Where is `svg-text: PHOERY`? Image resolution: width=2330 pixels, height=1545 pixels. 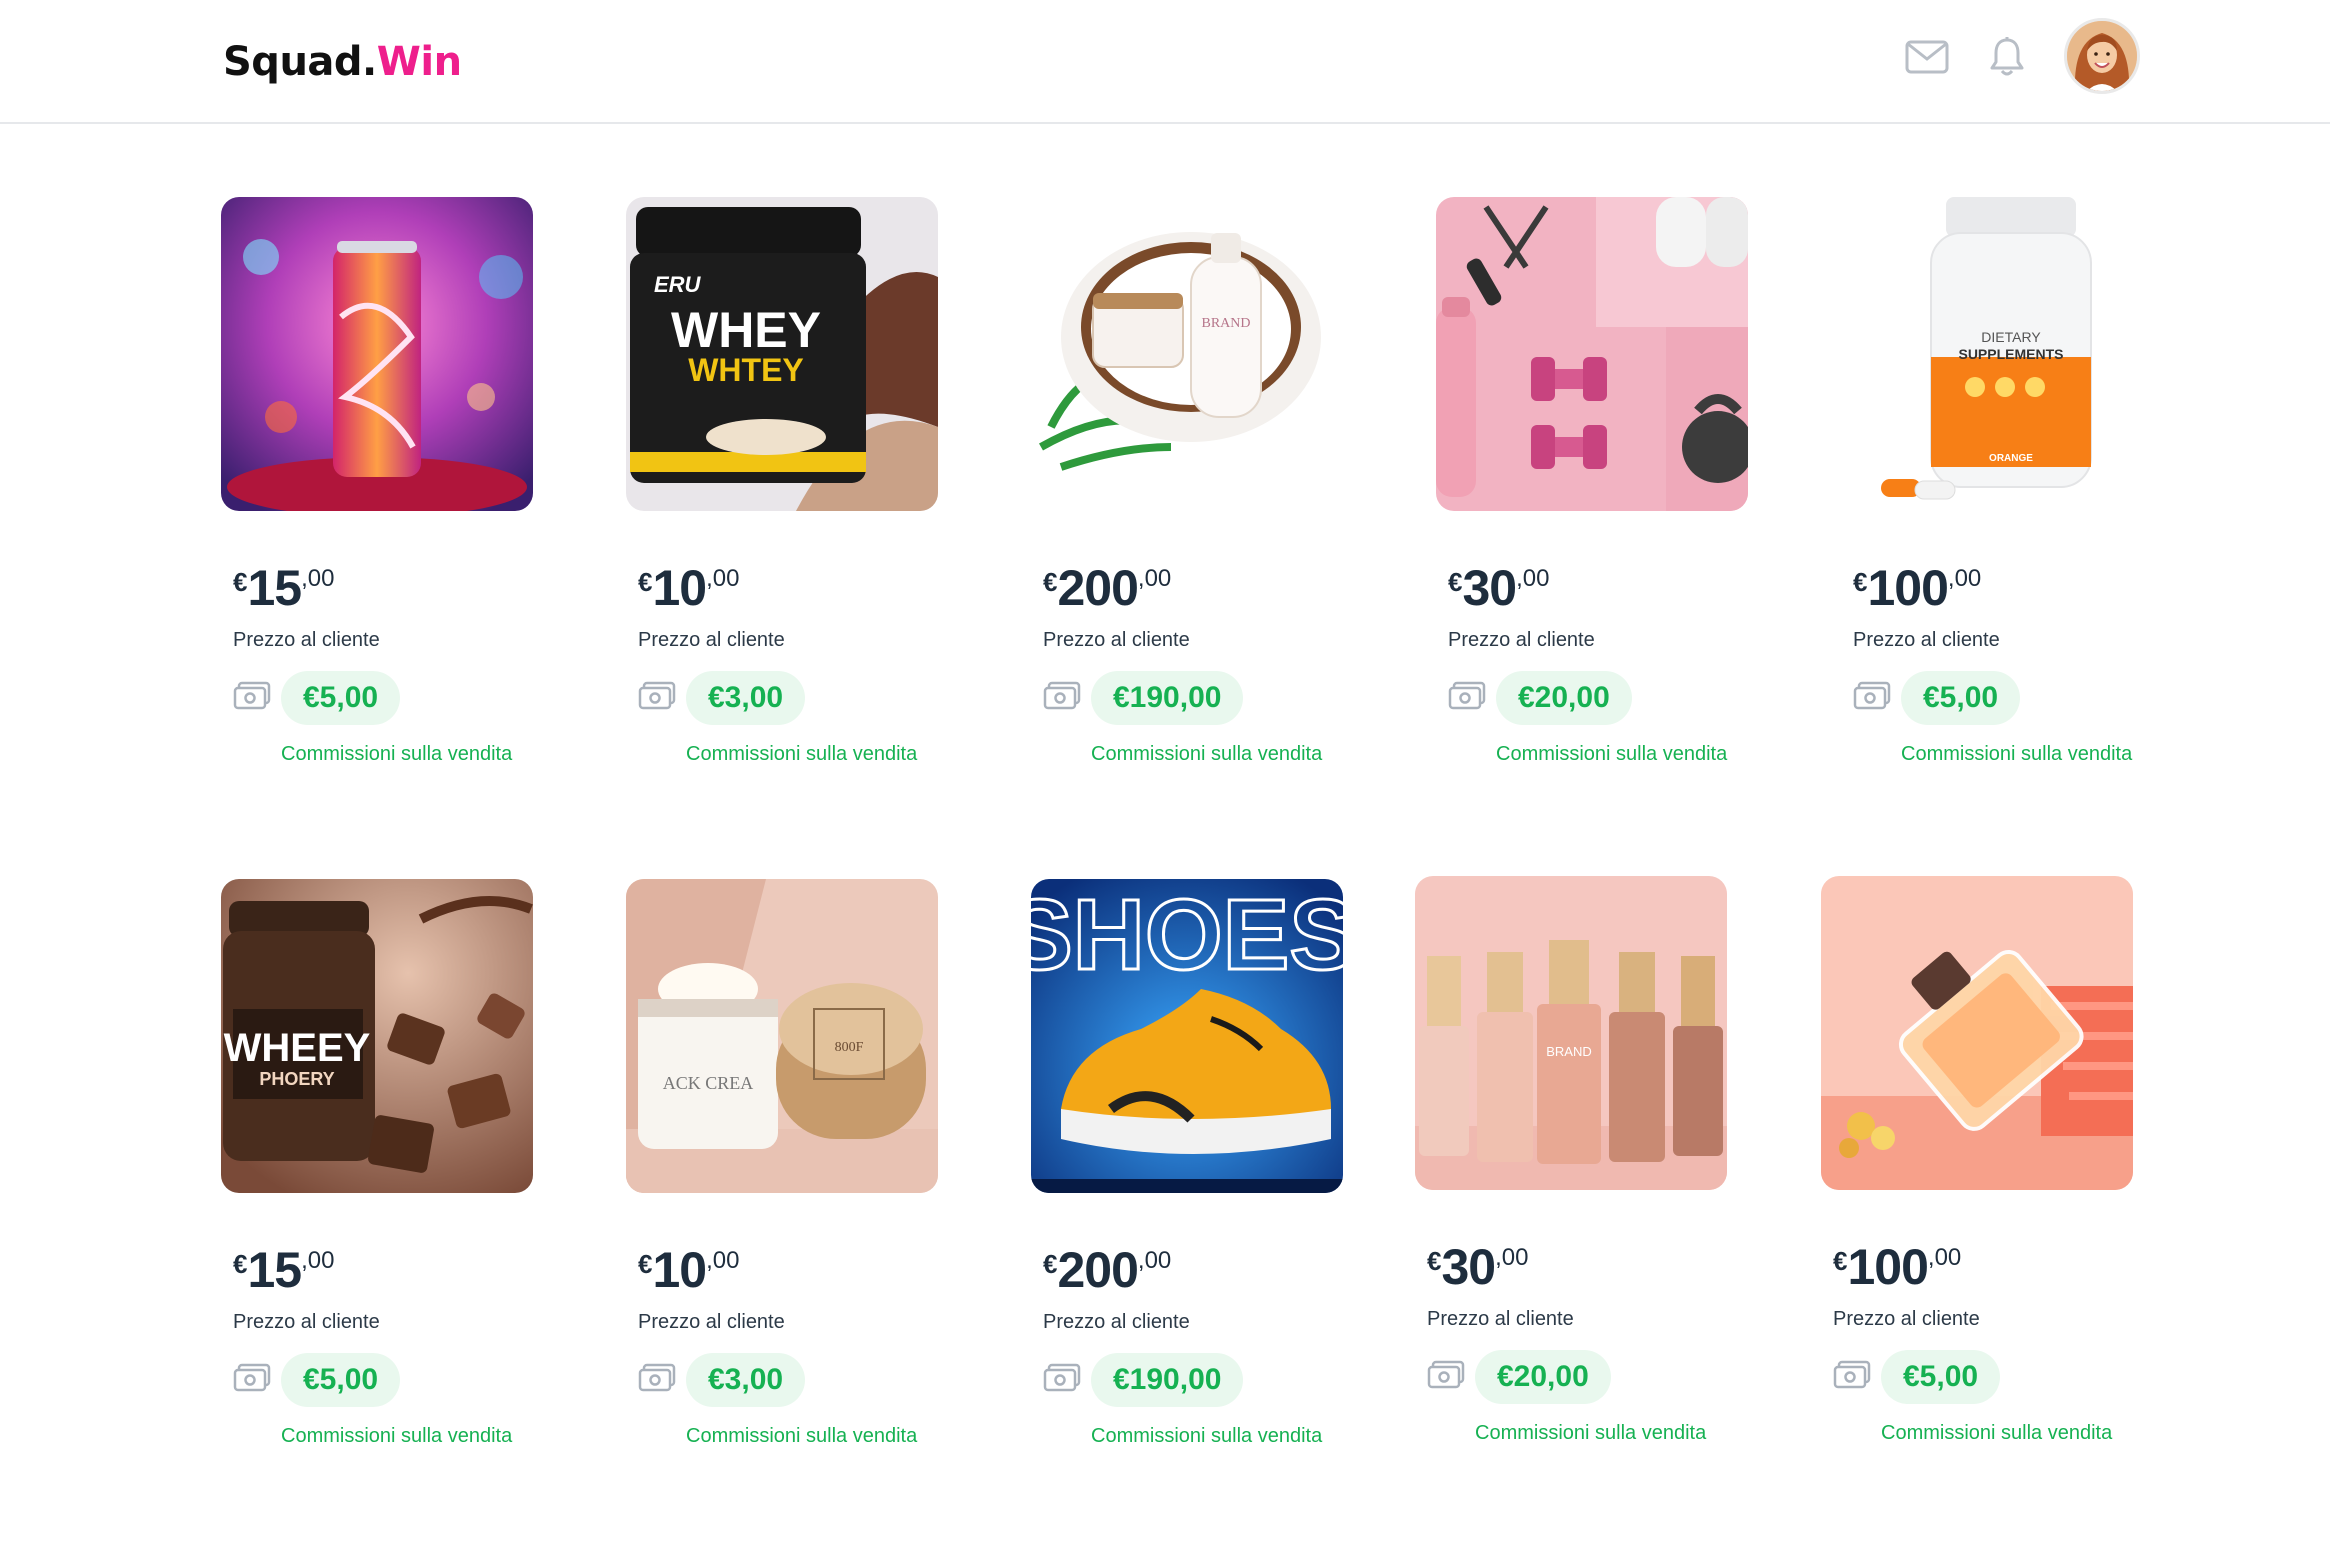 svg-text: PHOERY is located at coordinates (296, 1079).